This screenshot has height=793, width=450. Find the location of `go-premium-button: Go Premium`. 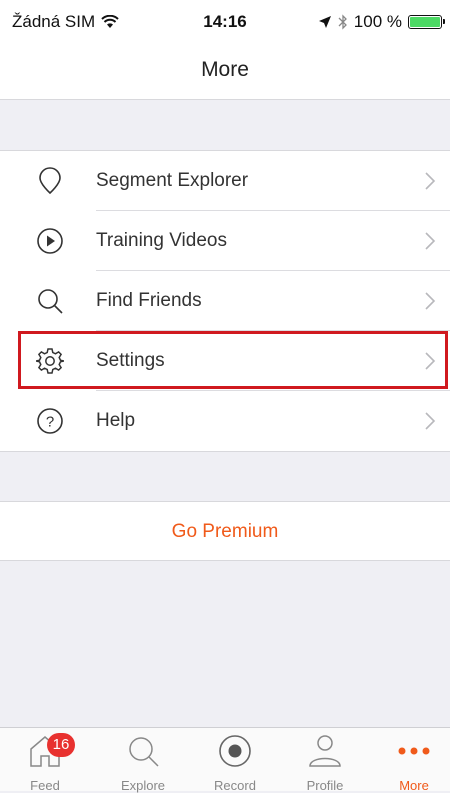

go-premium-button: Go Premium is located at coordinates (225, 531).